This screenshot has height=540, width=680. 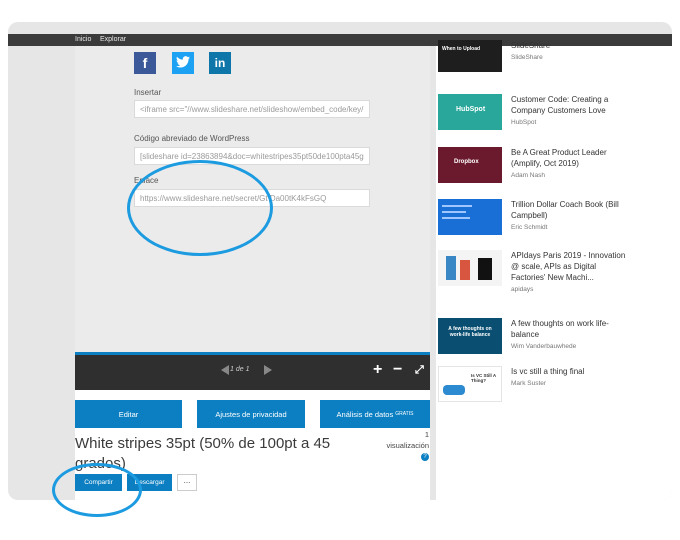 I want to click on nav-inicio: Inicio, so click(x=83, y=40).